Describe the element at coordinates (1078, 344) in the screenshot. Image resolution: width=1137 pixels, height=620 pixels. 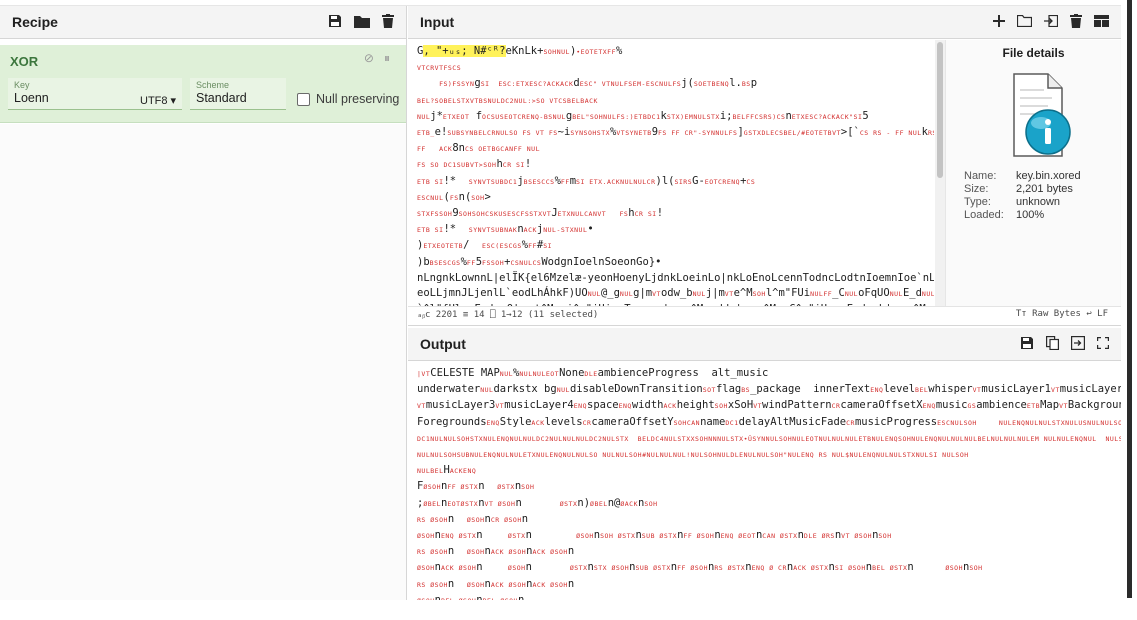
I see `replace-input-icon` at that location.